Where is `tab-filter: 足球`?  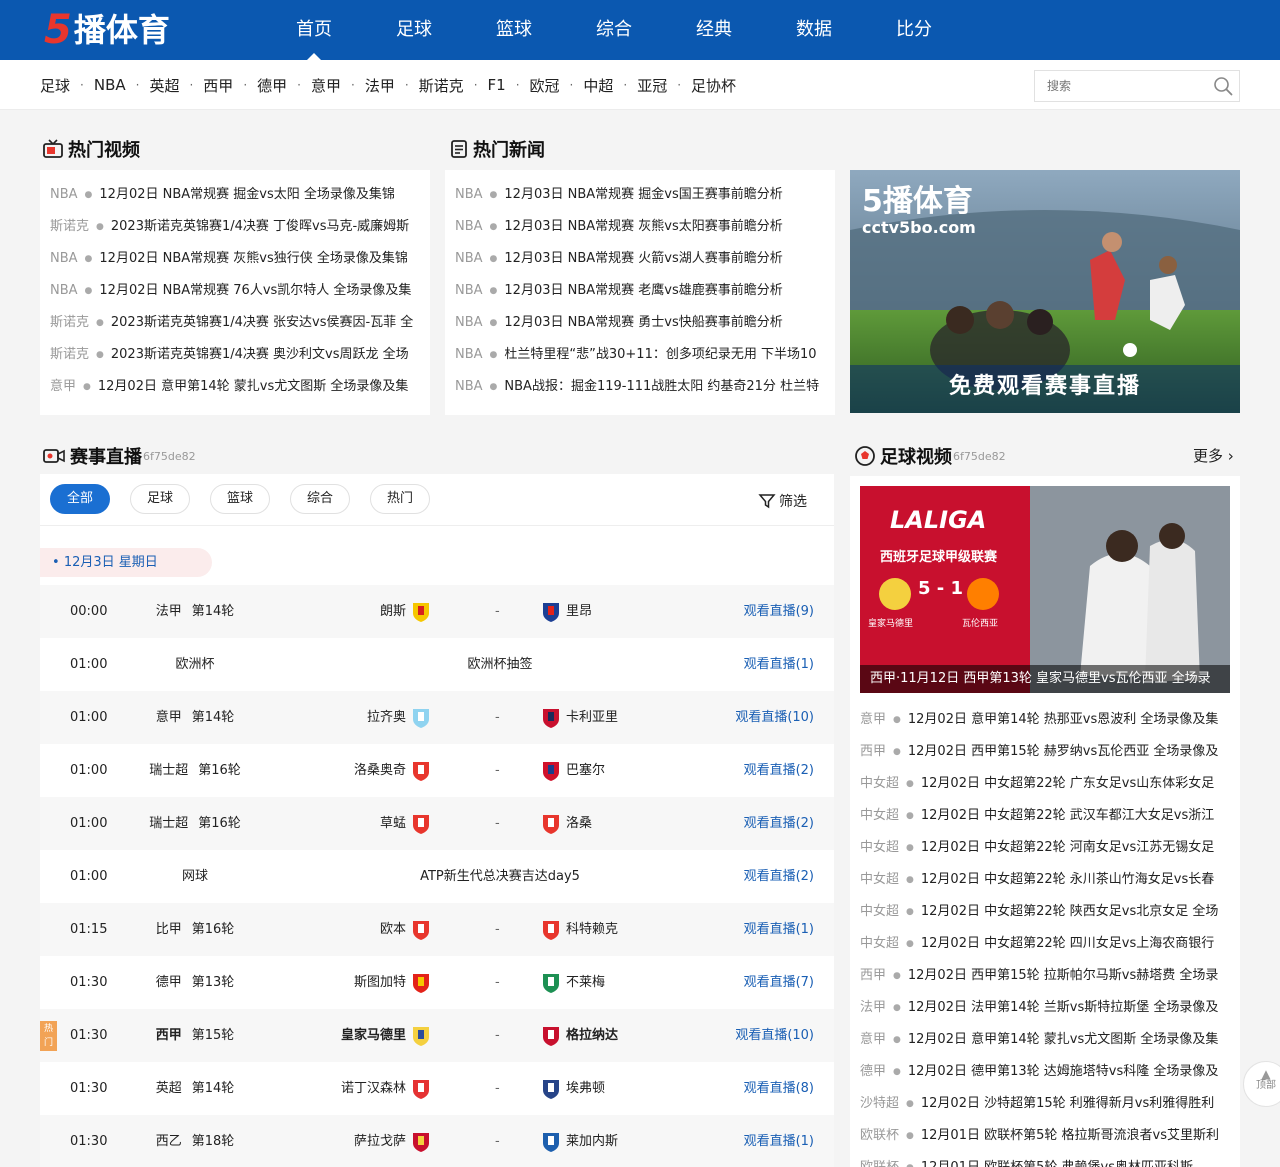
tab-filter: 足球 is located at coordinates (160, 499).